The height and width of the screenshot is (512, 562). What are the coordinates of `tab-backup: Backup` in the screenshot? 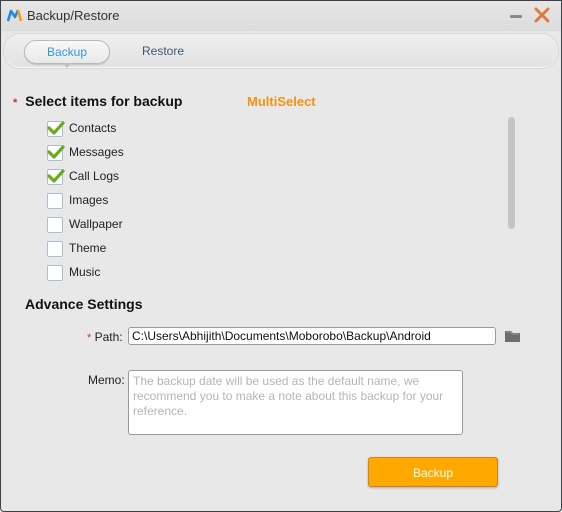 It's located at (67, 54).